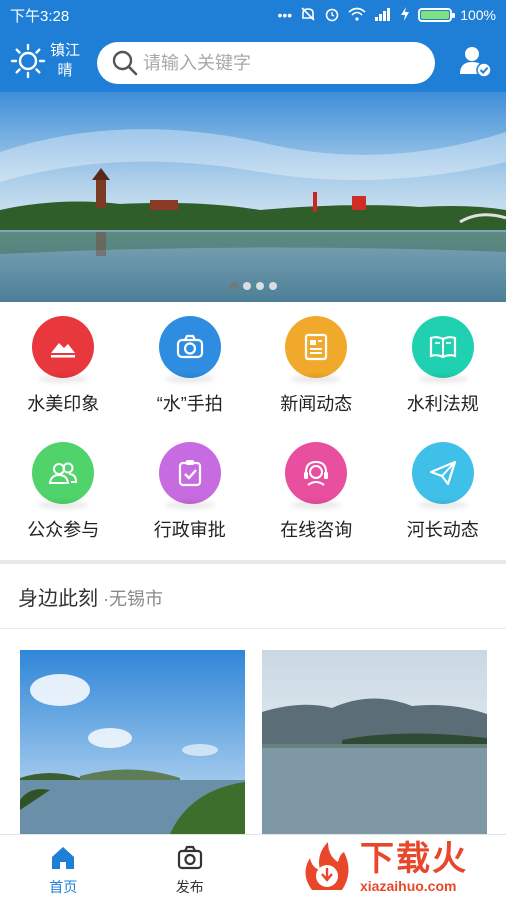  Describe the element at coordinates (405, 15) in the screenshot. I see `charging-icon` at that location.